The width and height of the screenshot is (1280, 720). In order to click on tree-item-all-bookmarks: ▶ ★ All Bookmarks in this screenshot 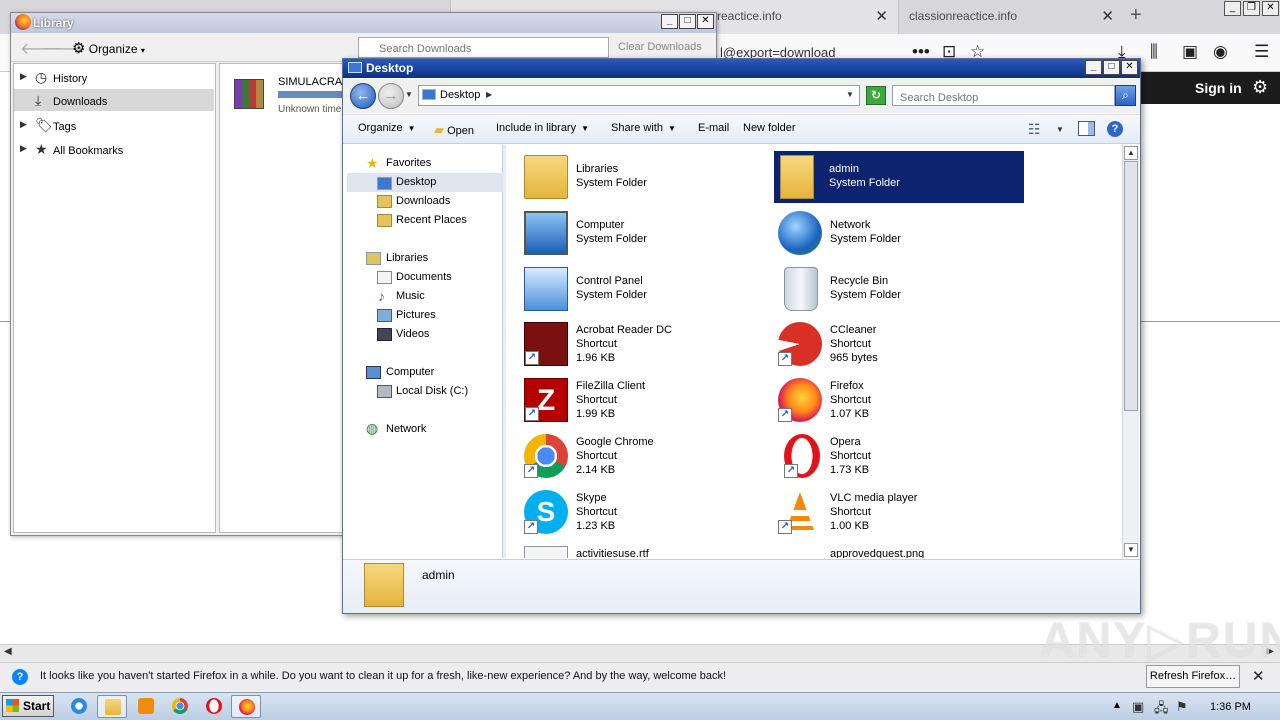, I will do `click(114, 149)`.